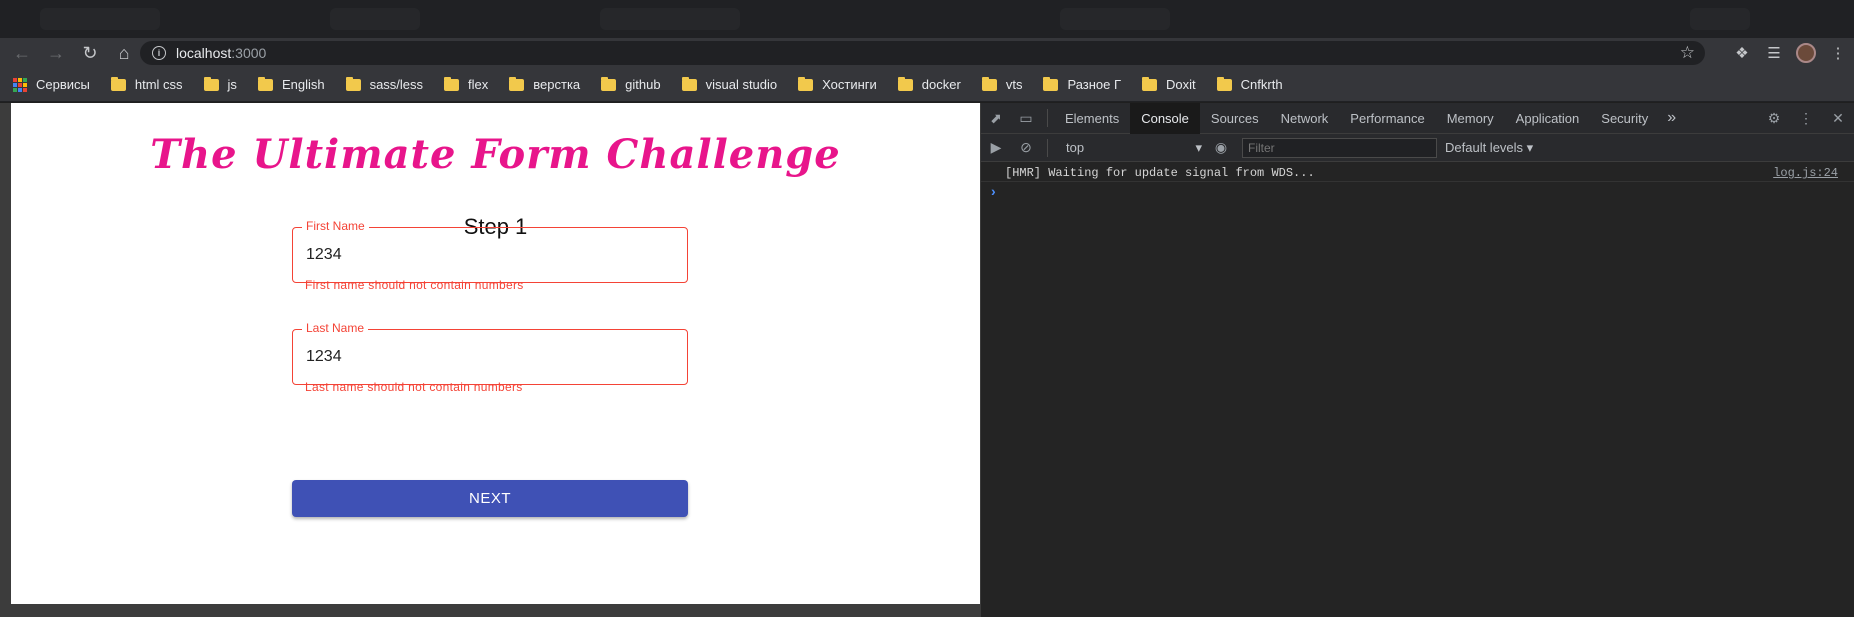  I want to click on bookmark-item: Хостинги, so click(837, 84).